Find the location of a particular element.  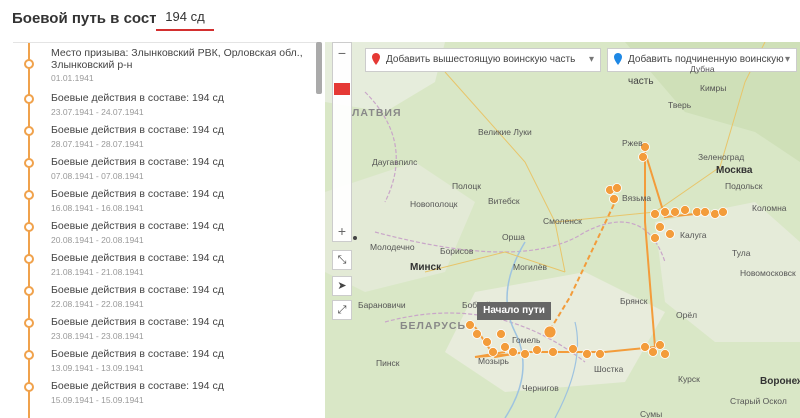

map-label: Орёл is located at coordinates (687, 315).